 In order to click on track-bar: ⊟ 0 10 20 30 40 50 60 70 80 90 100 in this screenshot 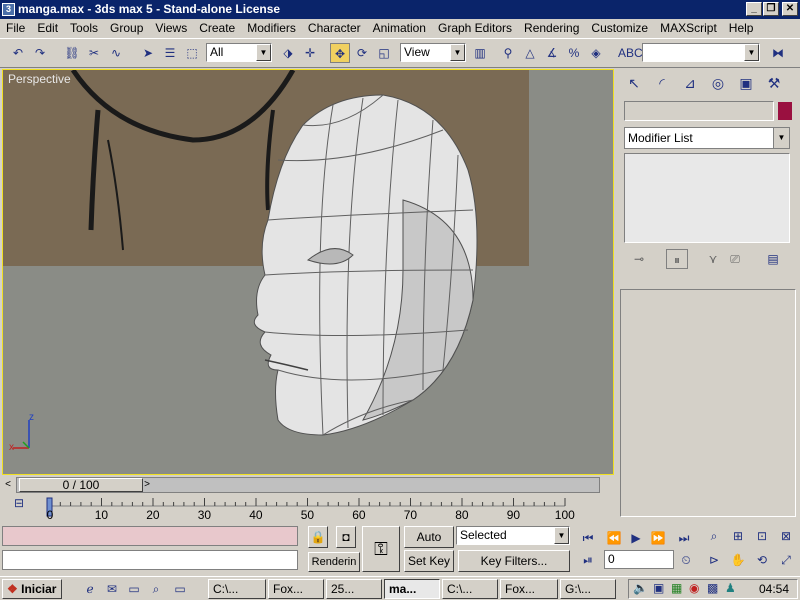, I will do `click(308, 509)`.